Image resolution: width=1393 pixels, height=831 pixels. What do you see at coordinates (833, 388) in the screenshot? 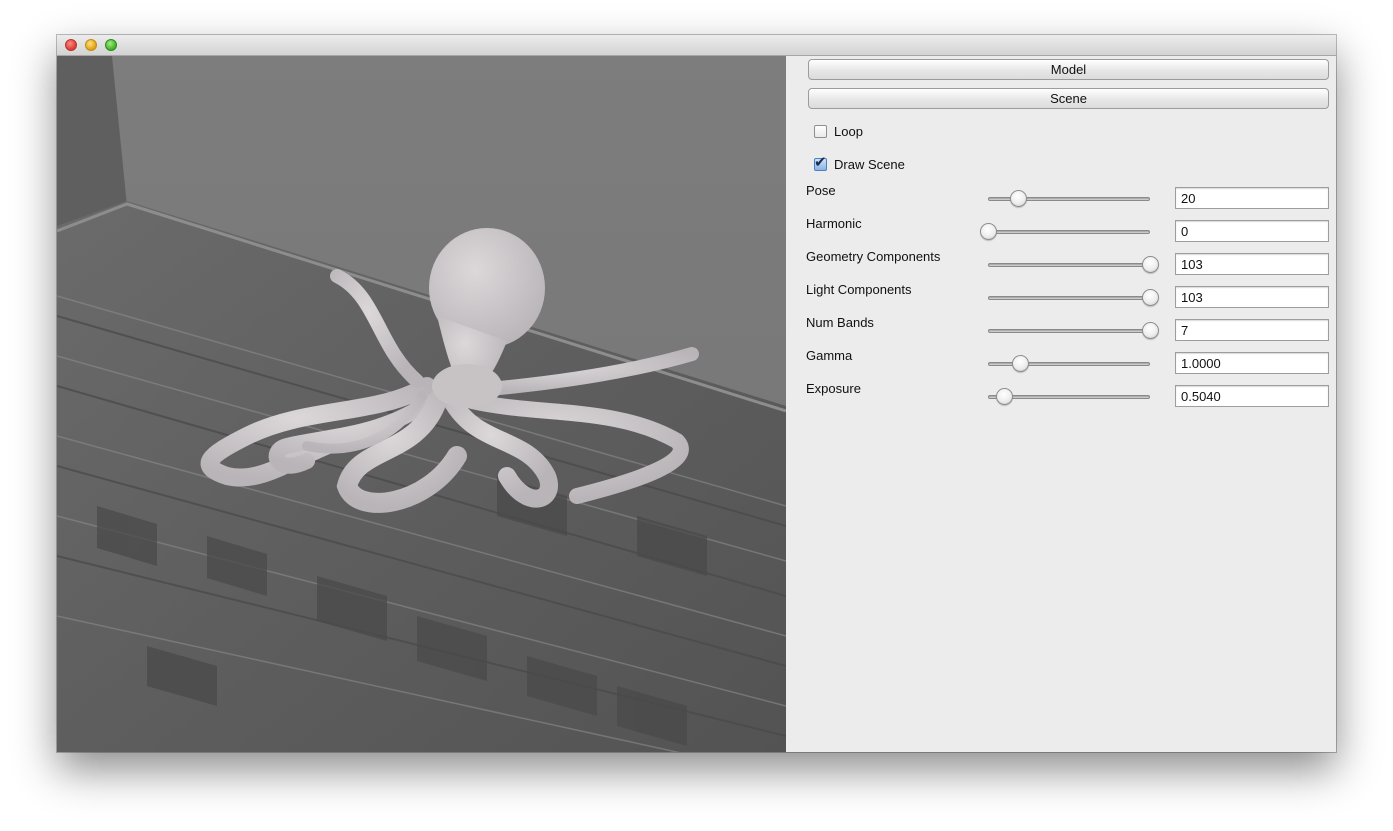
I see `exposure-label: Exposure` at bounding box center [833, 388].